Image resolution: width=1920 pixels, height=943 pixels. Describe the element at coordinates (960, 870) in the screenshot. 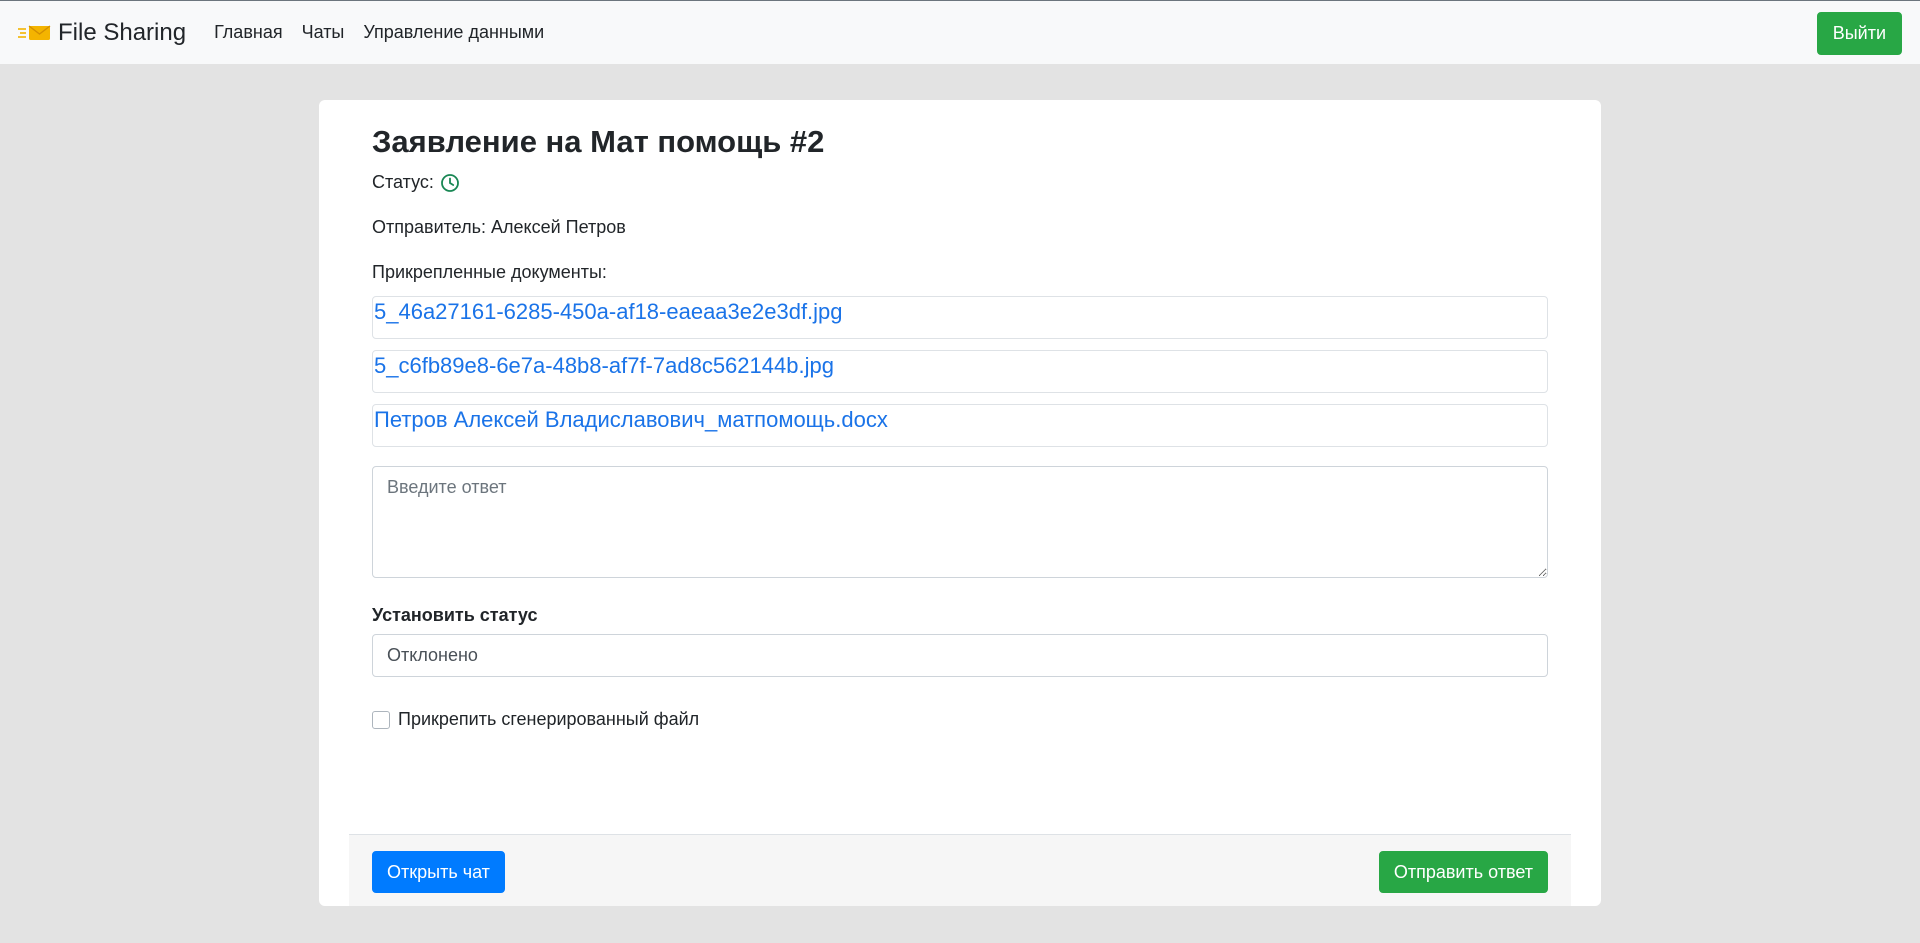

I see `card-footer: Открыть чат Отправить ответ` at that location.